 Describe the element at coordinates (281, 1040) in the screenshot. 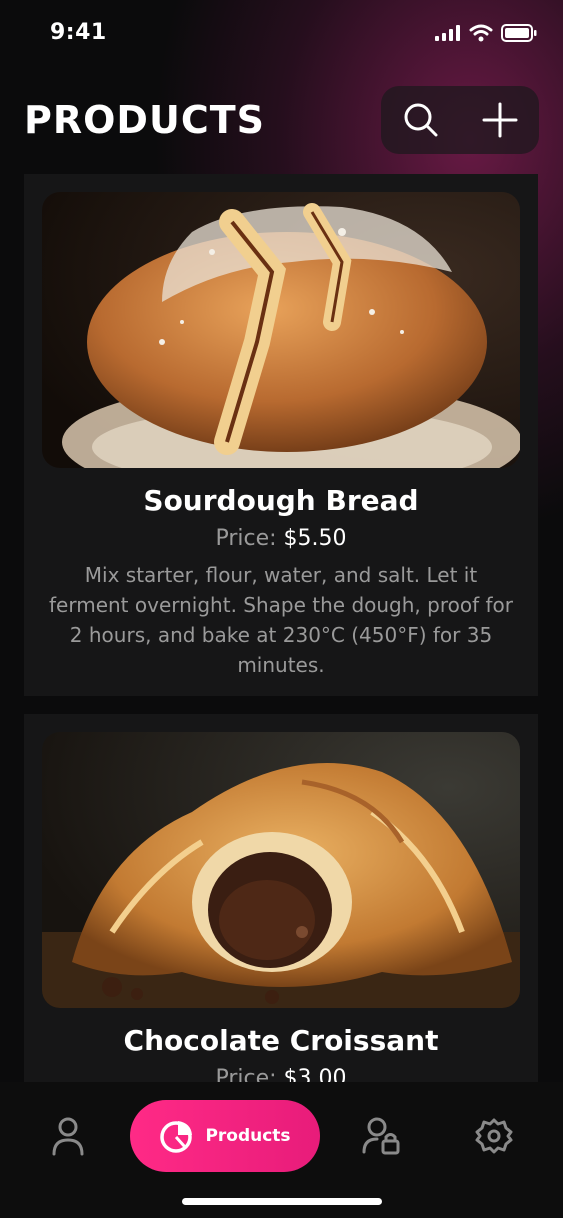

I see `product-name: Chocolate Croissant` at that location.